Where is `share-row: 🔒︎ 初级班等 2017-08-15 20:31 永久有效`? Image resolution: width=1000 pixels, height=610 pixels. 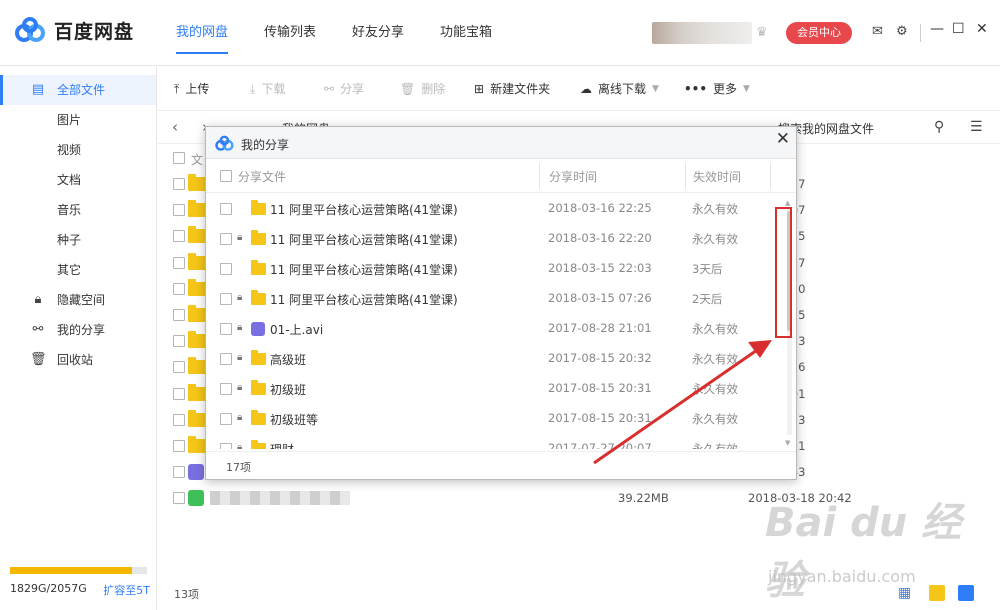 share-row: 🔒︎ 初级班等 2017-08-15 20:31 永久有效 is located at coordinates (494, 419).